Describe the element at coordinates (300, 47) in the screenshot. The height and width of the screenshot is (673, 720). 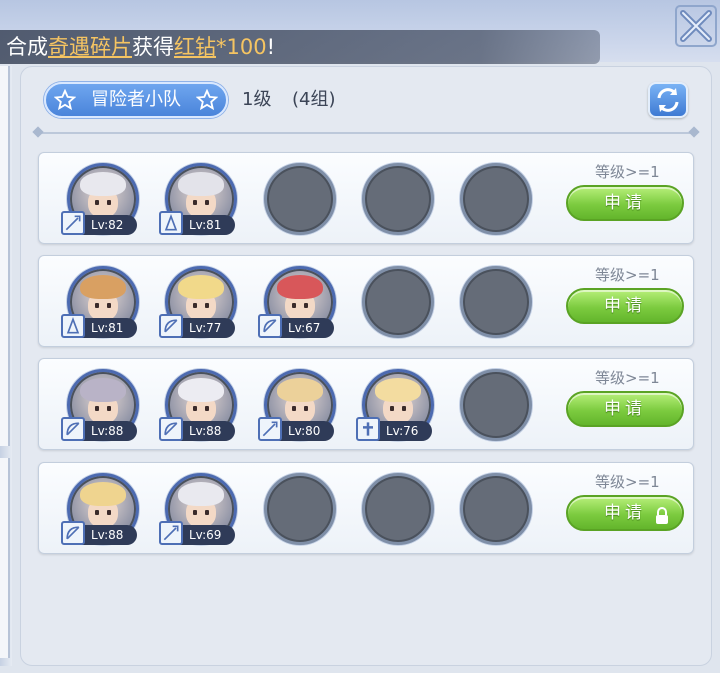
I see `reward-notice: 合成奇遇碎片获得红钻*100!` at that location.